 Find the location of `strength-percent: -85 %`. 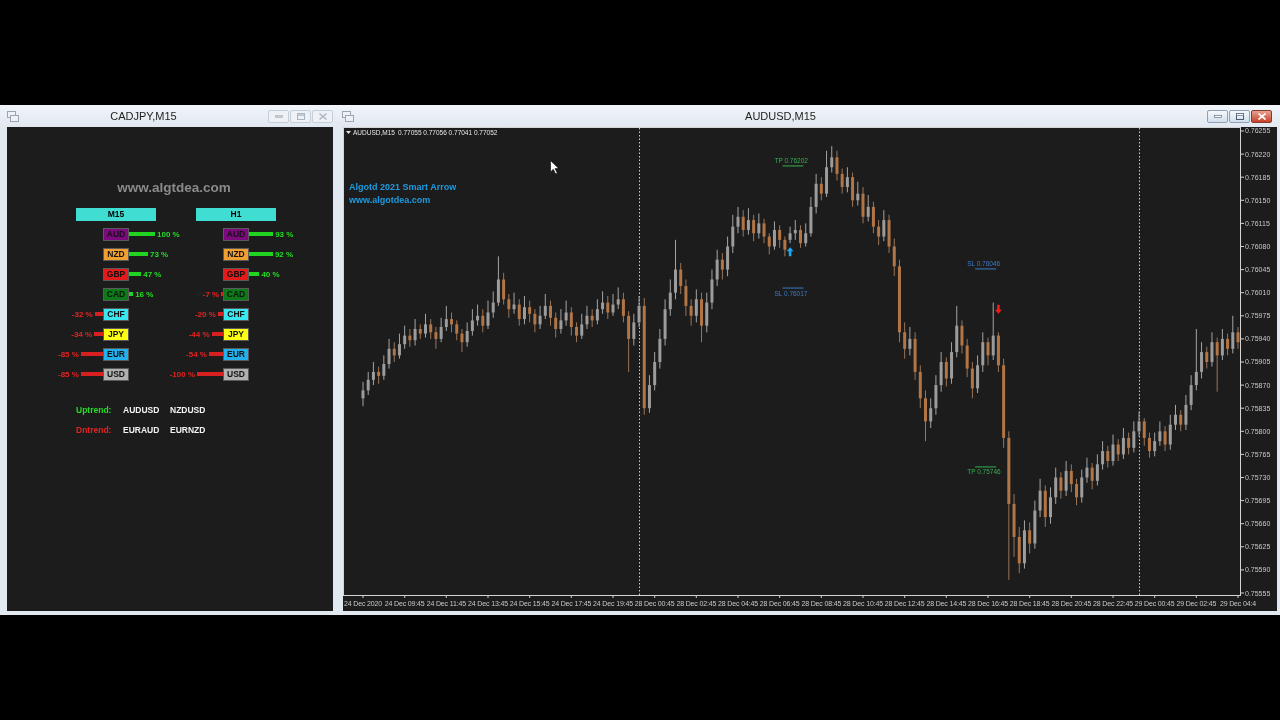

strength-percent: -85 % is located at coordinates (68, 374).